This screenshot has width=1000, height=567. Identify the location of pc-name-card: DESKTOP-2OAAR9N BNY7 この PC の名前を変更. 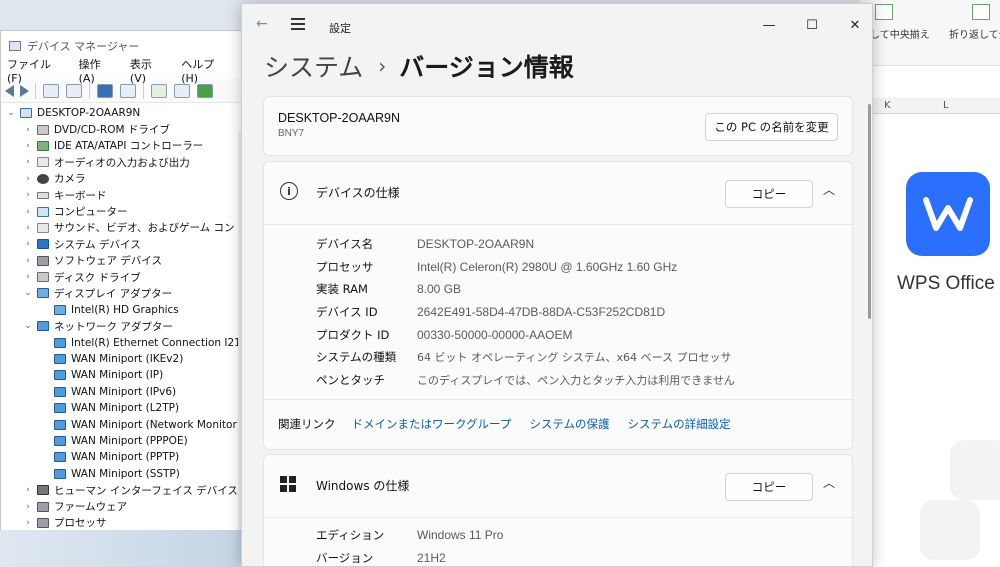
(558, 126).